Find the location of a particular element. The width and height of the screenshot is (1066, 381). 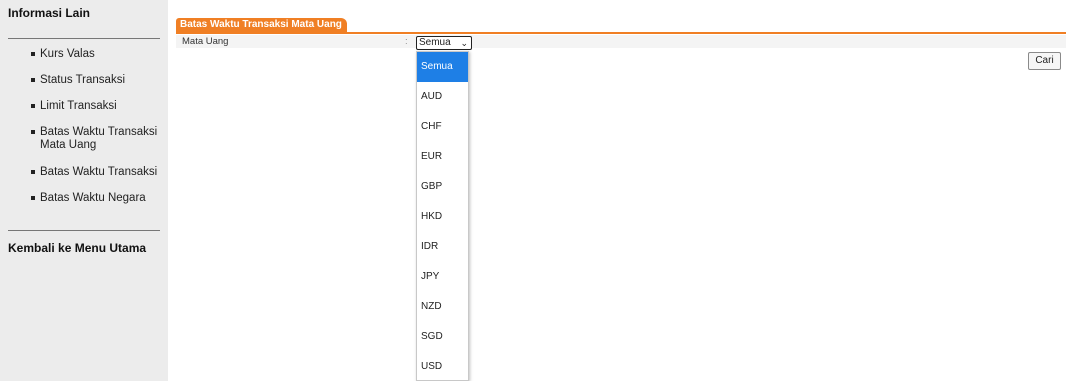

back-to-main-menu-link: Kembali ke Menu Utama is located at coordinates (77, 248).